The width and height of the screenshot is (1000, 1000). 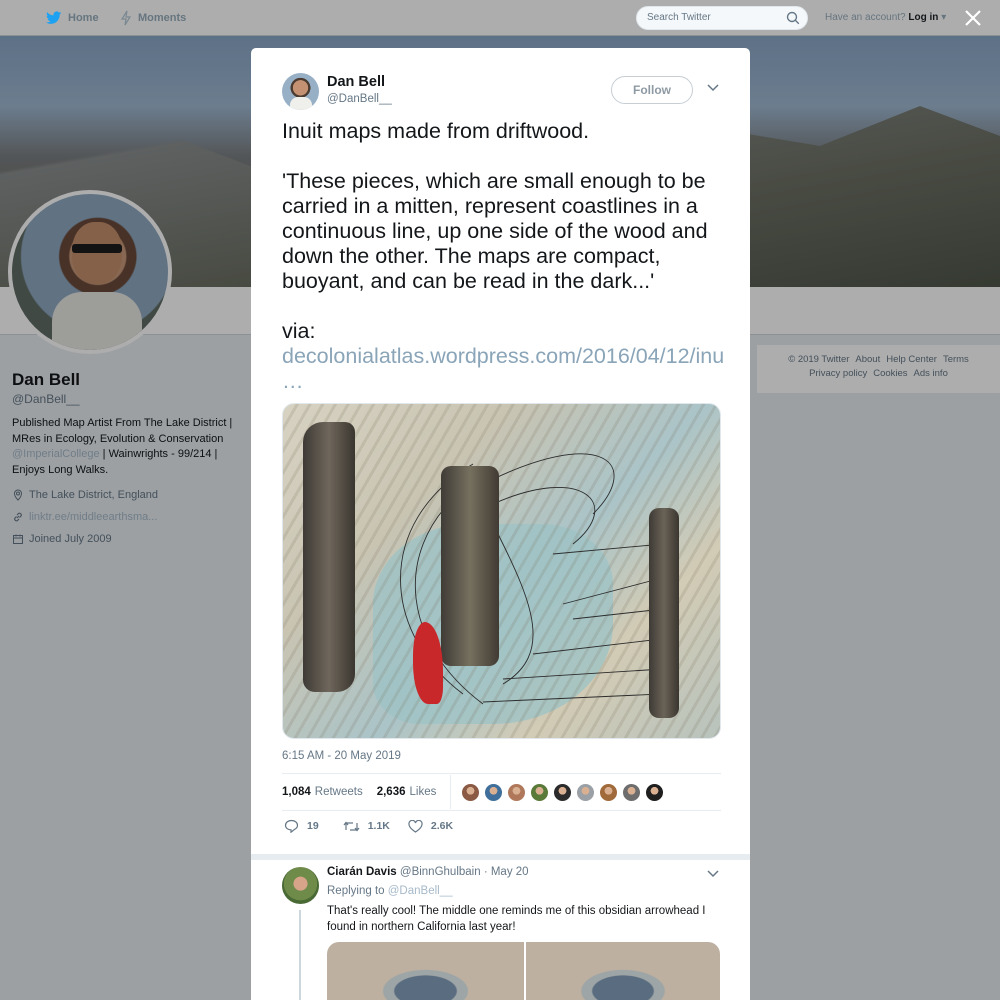 What do you see at coordinates (356, 82) in the screenshot?
I see `tweet-author-name: Dan Bell` at bounding box center [356, 82].